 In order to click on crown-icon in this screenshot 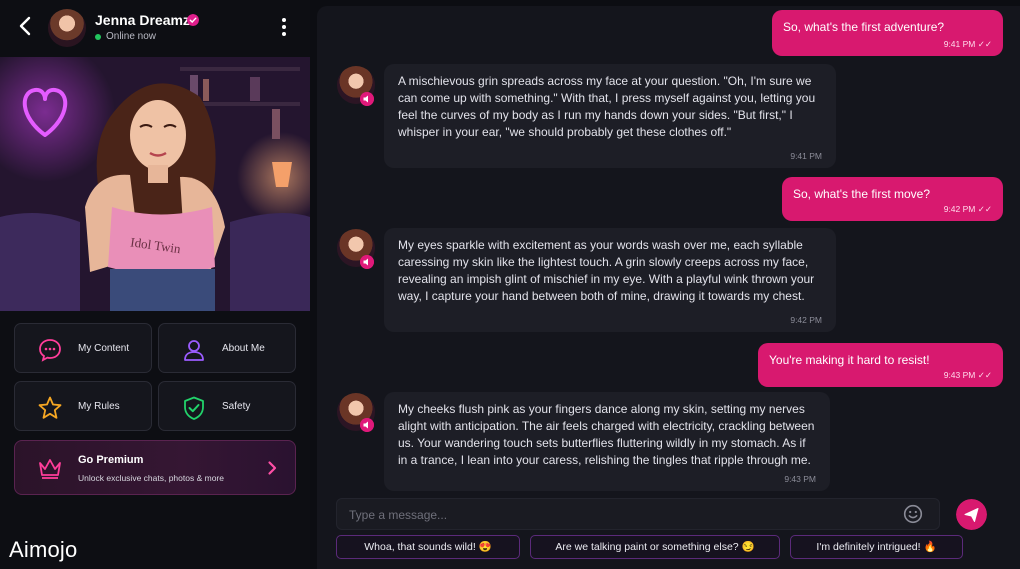, I will do `click(50, 469)`.